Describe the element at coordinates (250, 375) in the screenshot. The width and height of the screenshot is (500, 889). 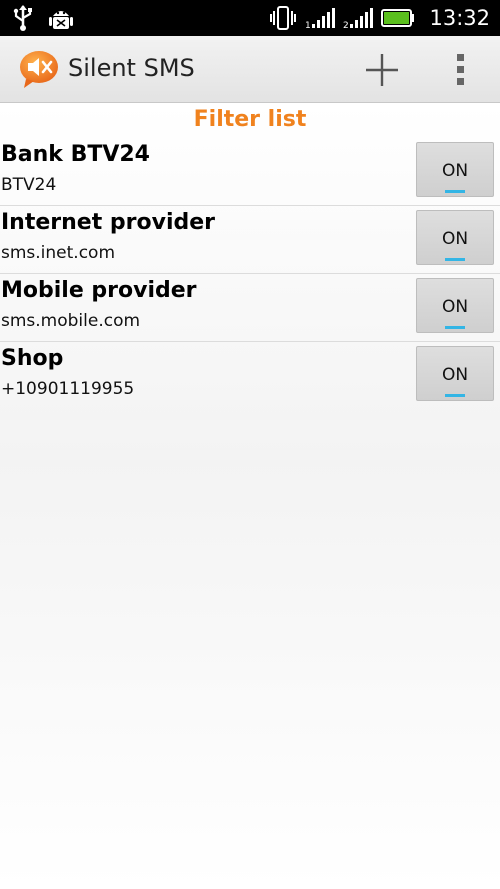
I see `list-item: Shop +10901119955 ON` at that location.